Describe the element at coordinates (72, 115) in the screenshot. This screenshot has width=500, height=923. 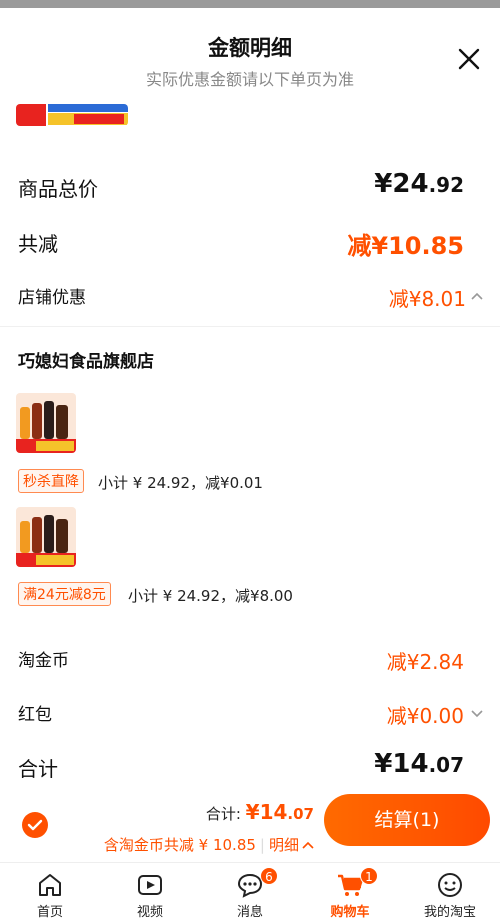
I see `product-thumbnail-partial` at that location.